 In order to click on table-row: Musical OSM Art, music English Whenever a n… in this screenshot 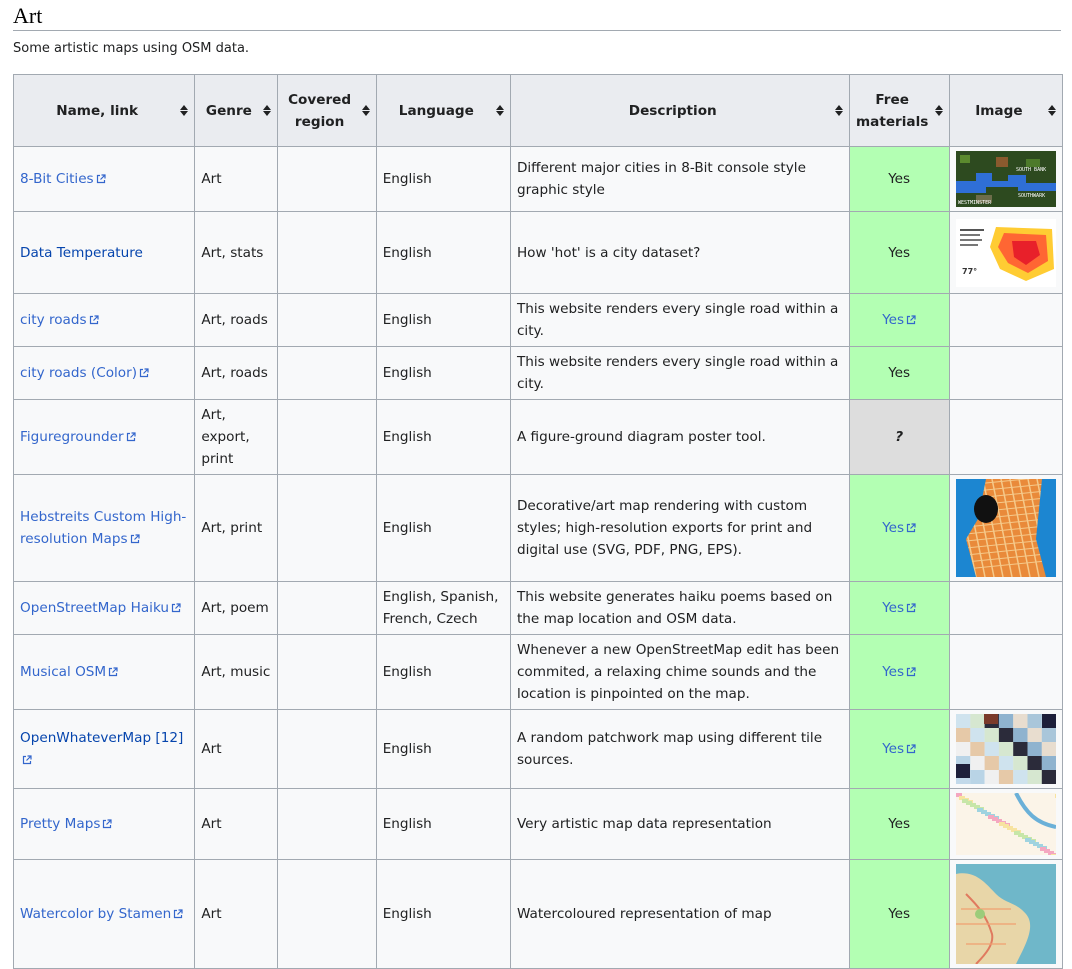, I will do `click(538, 672)`.